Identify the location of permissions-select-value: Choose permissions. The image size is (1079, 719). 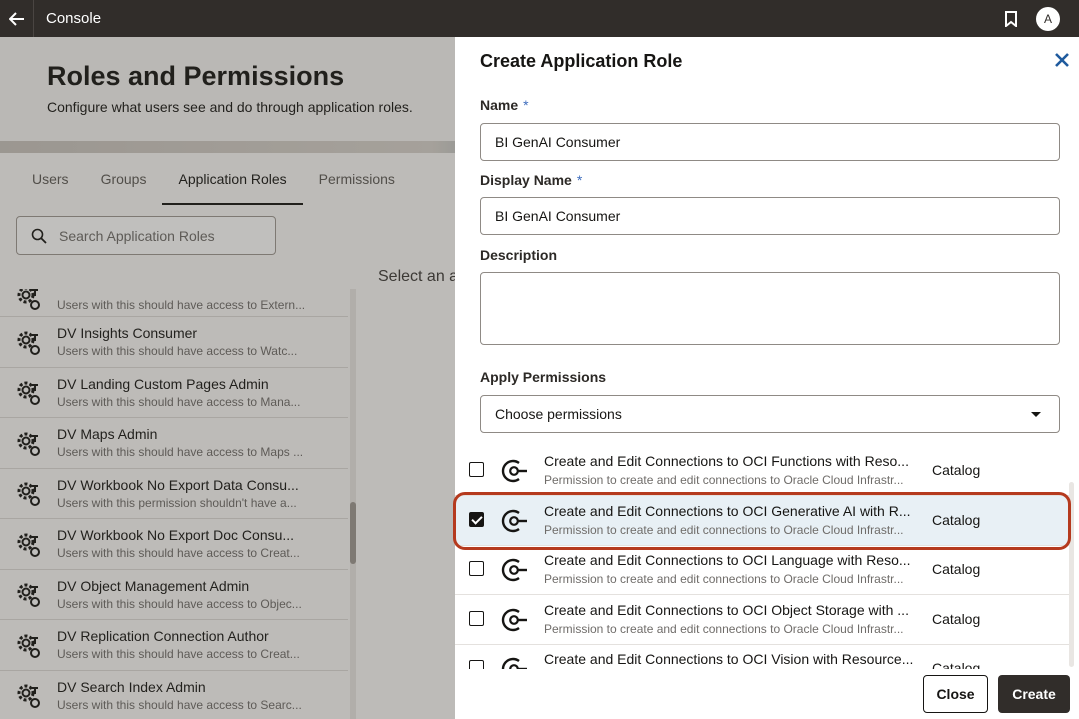
(558, 414).